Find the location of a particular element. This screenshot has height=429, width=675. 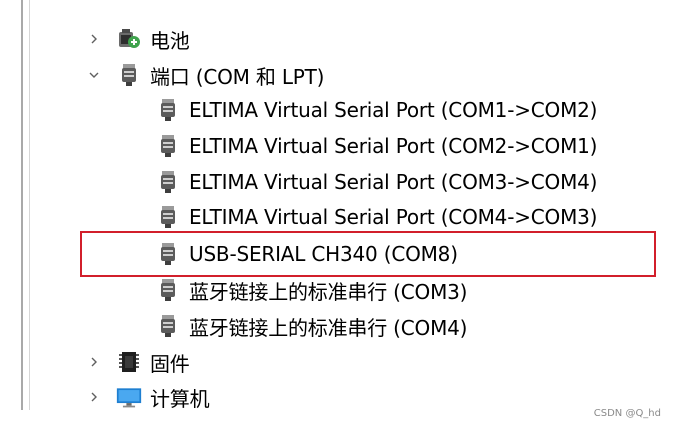

tree-item-label: 电池 is located at coordinates (170, 40).